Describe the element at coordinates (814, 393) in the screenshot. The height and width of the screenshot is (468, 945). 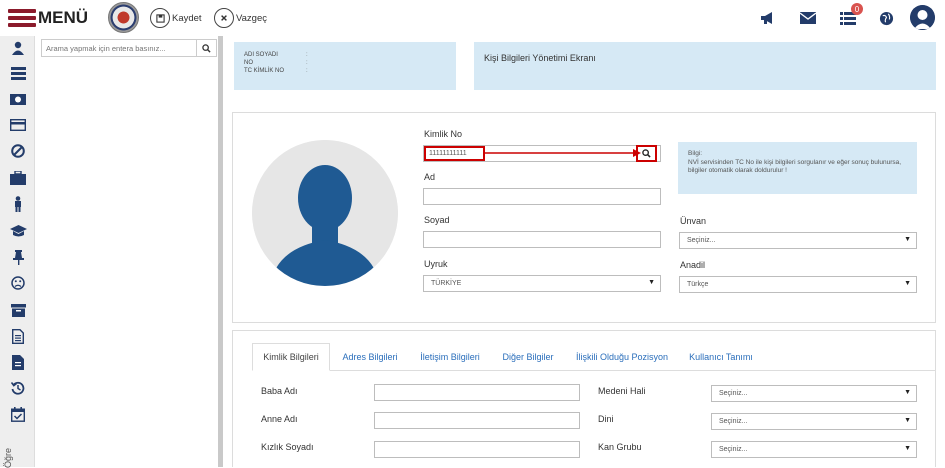
I see `medeni-hali-select: Seçiniz... ▼` at that location.